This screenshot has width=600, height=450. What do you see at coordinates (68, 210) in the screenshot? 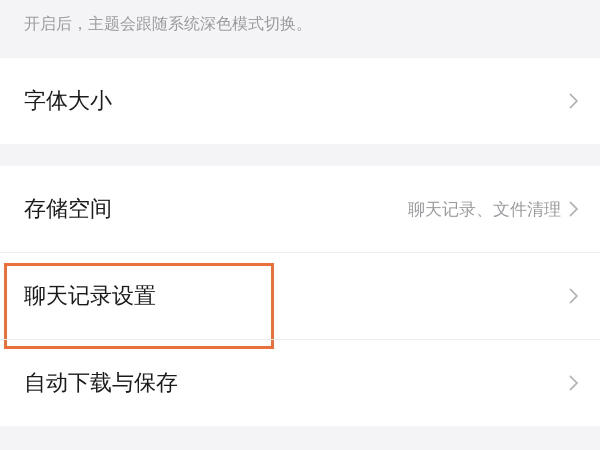
I see `row-label: 存储空间` at bounding box center [68, 210].